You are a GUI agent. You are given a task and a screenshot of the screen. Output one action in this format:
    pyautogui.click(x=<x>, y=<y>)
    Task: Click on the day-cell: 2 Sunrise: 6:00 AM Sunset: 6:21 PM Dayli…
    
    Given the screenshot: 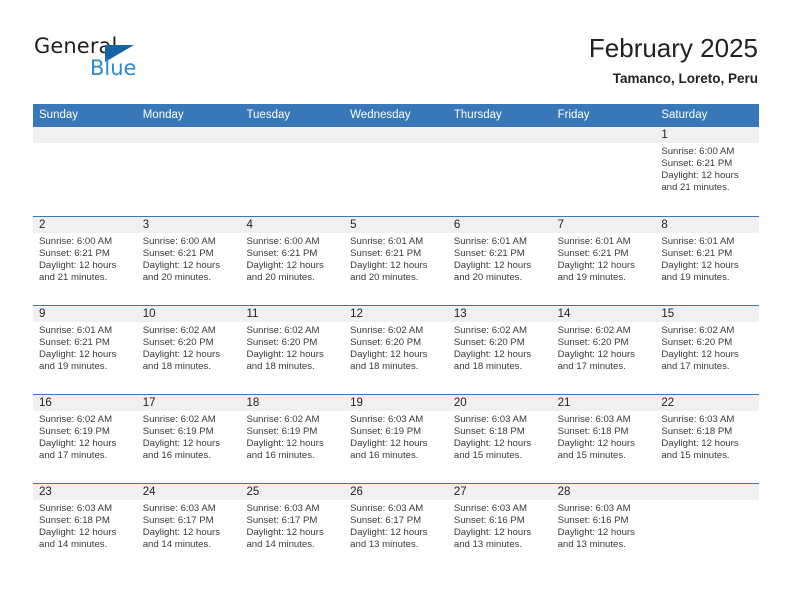 What is the action you would take?
    pyautogui.click(x=85, y=261)
    